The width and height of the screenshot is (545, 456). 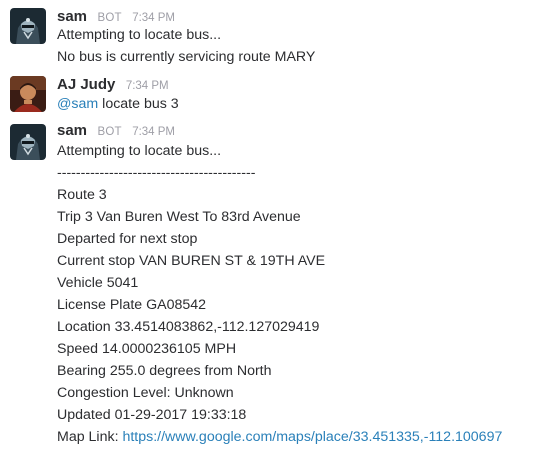 I want to click on message-header: sam BOT 7:34 PM, so click(x=116, y=132).